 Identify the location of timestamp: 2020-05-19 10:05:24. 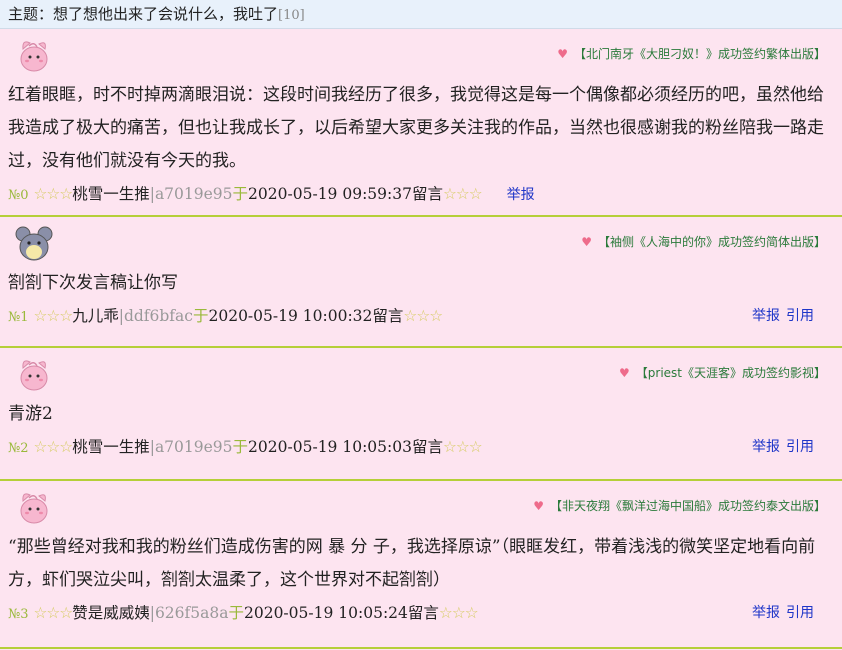
(325, 613).